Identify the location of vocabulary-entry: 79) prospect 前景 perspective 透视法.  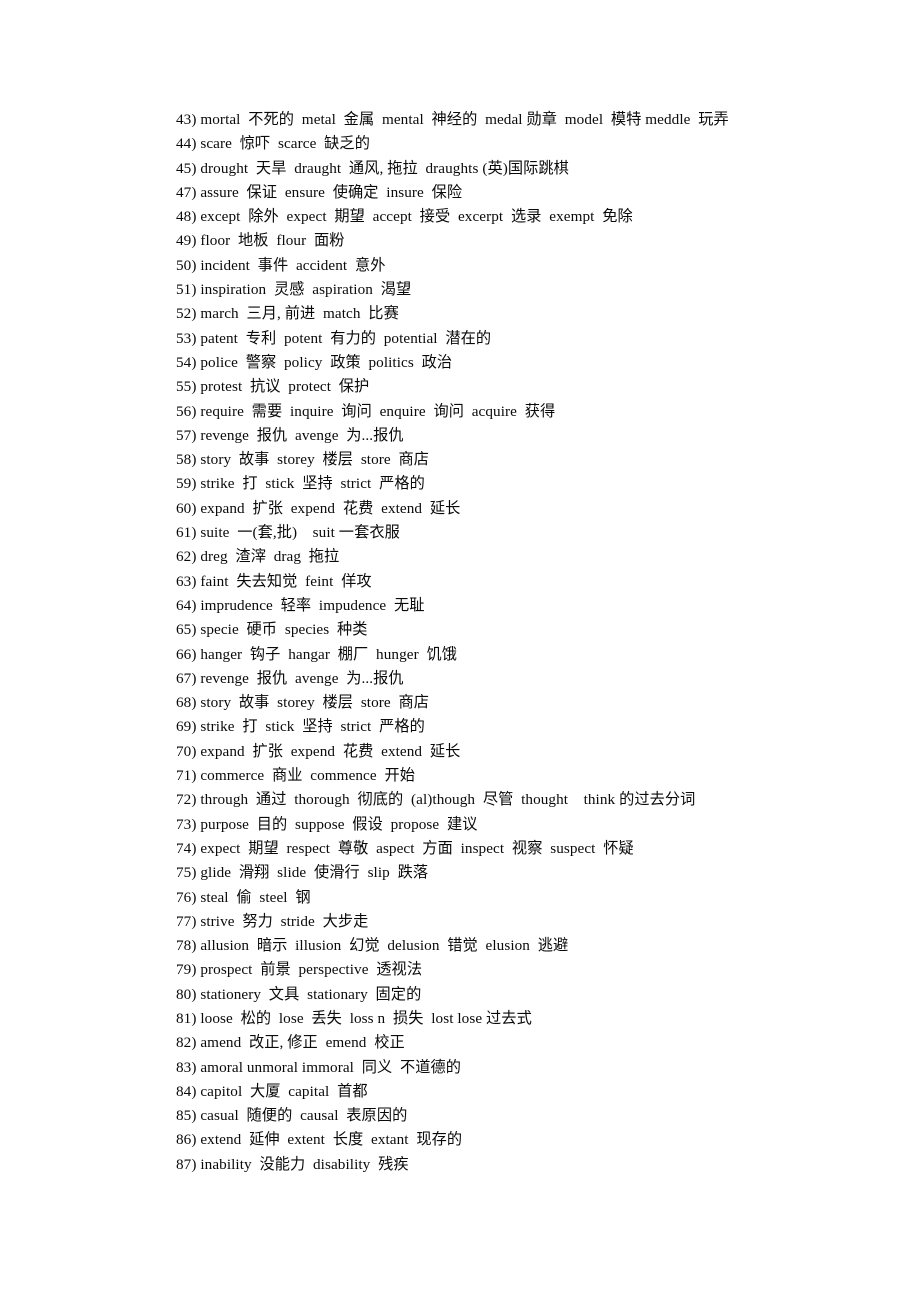
(299, 970).